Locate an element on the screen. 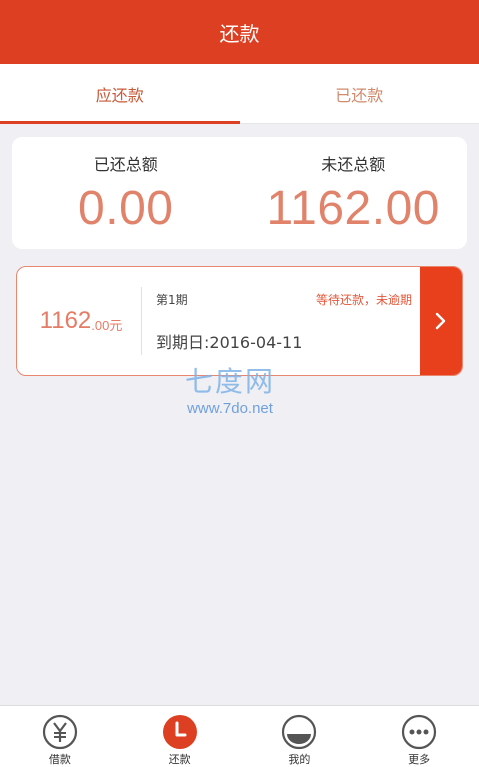 Image resolution: width=479 pixels, height=767 pixels. bill-period: 第1期 is located at coordinates (172, 300).